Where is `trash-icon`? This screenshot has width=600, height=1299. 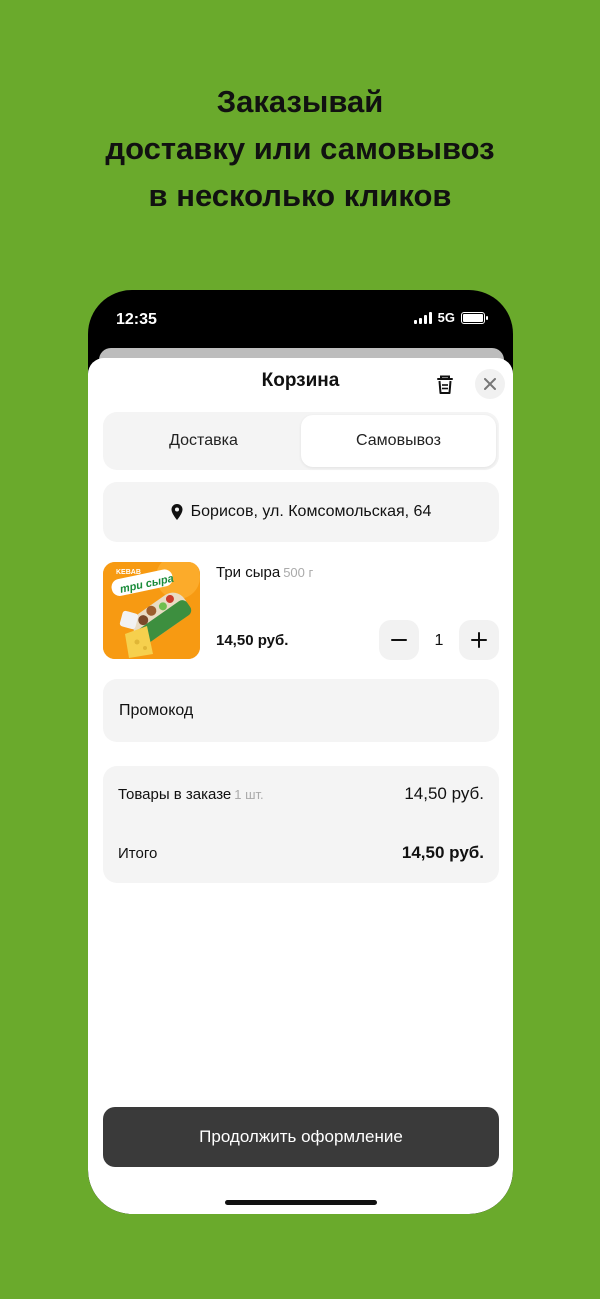
trash-icon is located at coordinates (445, 385).